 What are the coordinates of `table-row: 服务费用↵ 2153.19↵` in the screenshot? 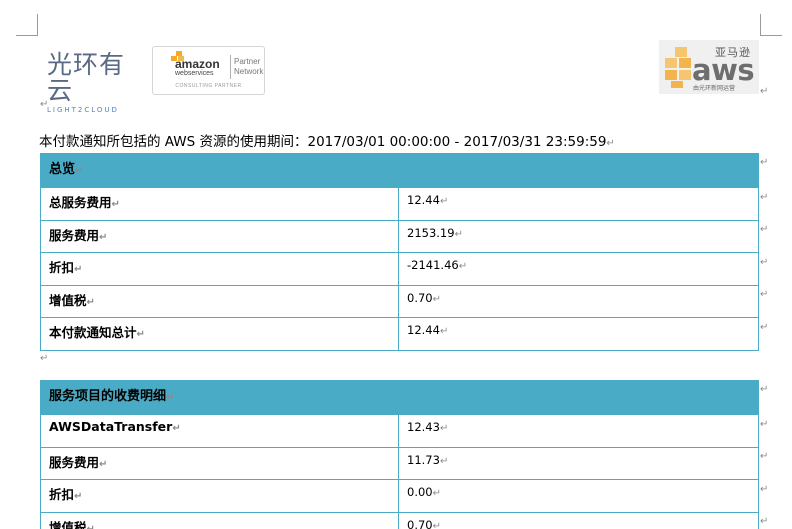 It's located at (399, 236).